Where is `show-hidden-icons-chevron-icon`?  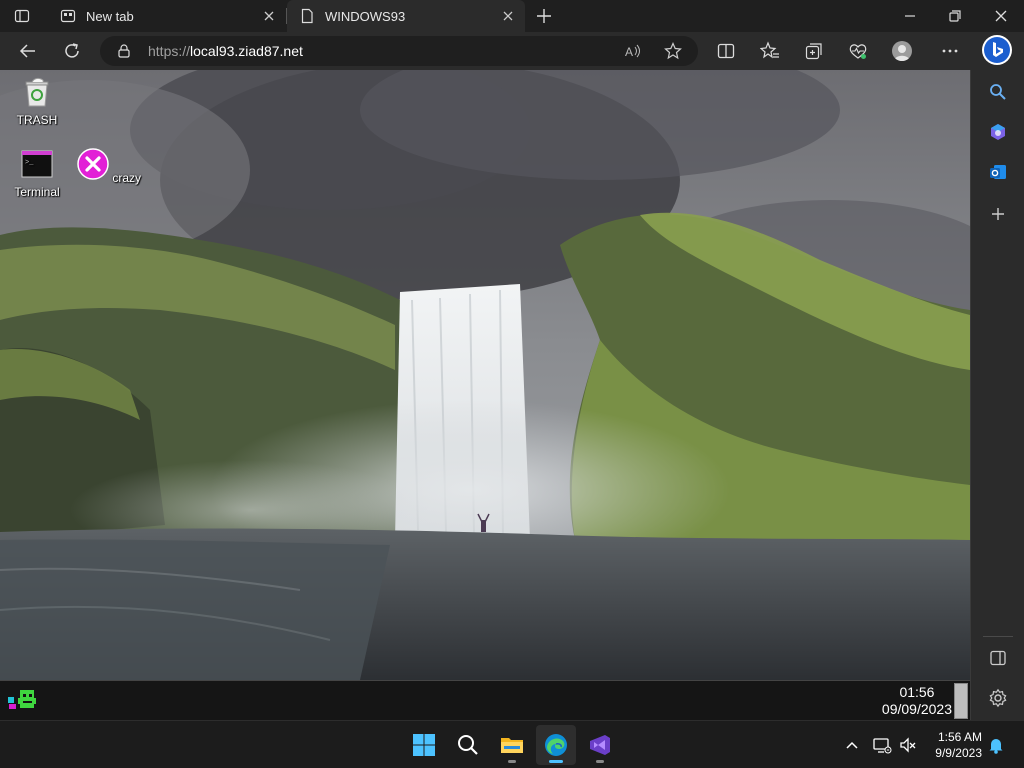
show-hidden-icons-chevron-icon is located at coordinates (852, 745).